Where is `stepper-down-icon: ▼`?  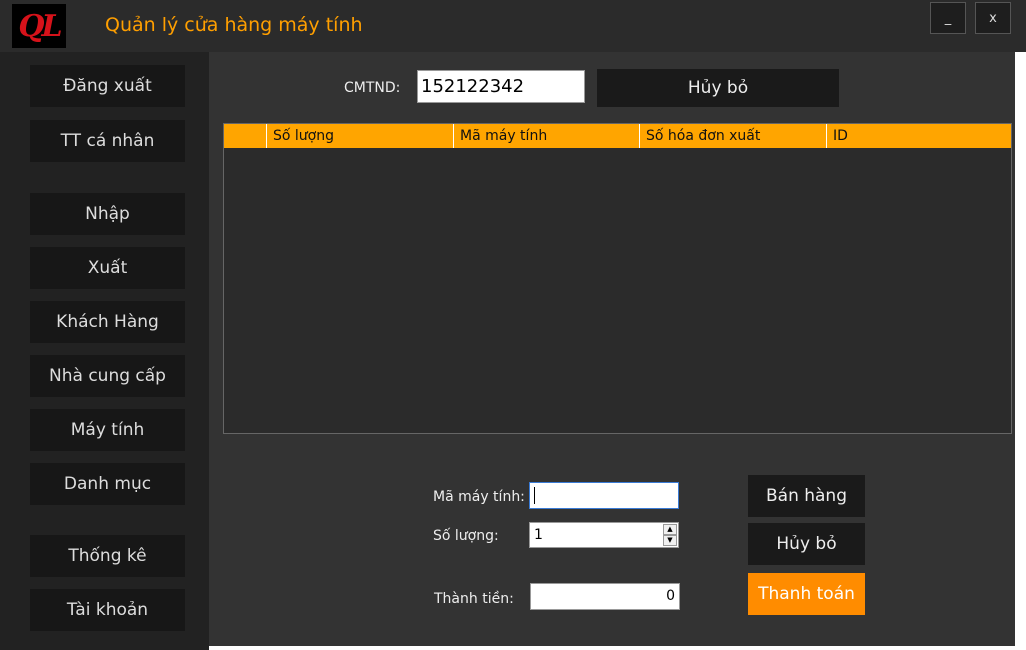 stepper-down-icon: ▼ is located at coordinates (670, 540).